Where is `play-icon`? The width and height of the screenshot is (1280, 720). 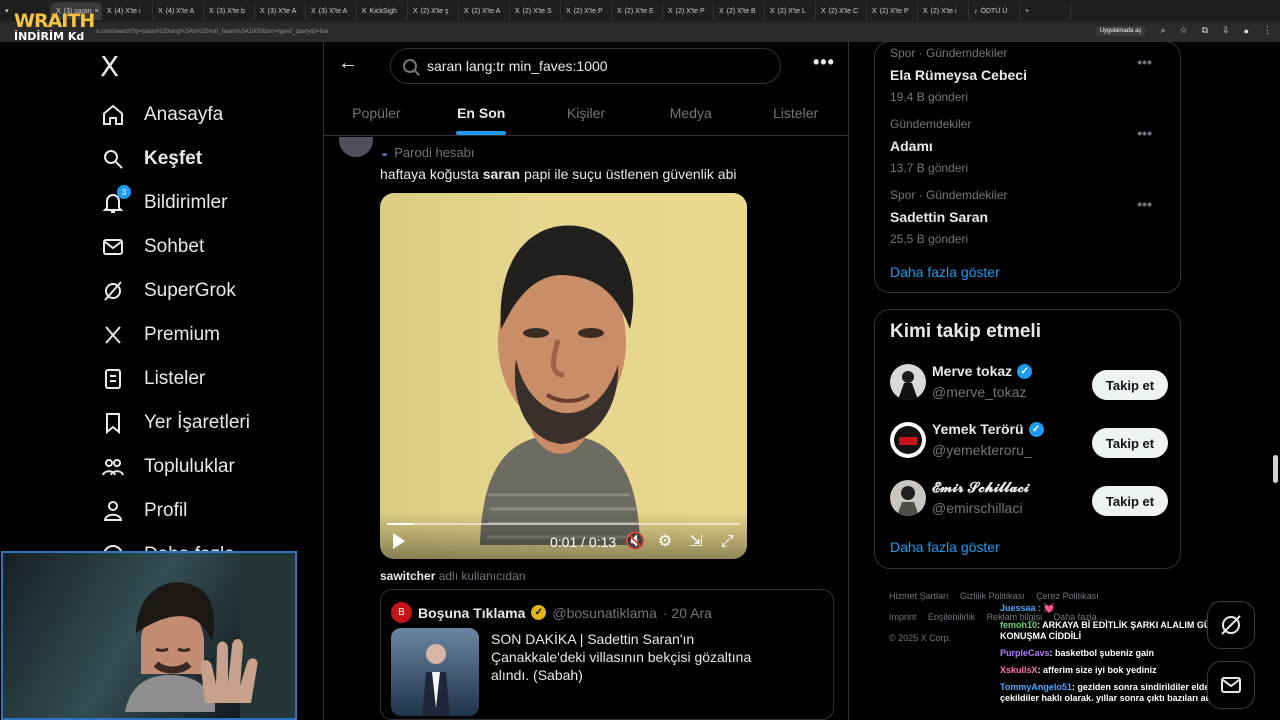
play-icon is located at coordinates (399, 541).